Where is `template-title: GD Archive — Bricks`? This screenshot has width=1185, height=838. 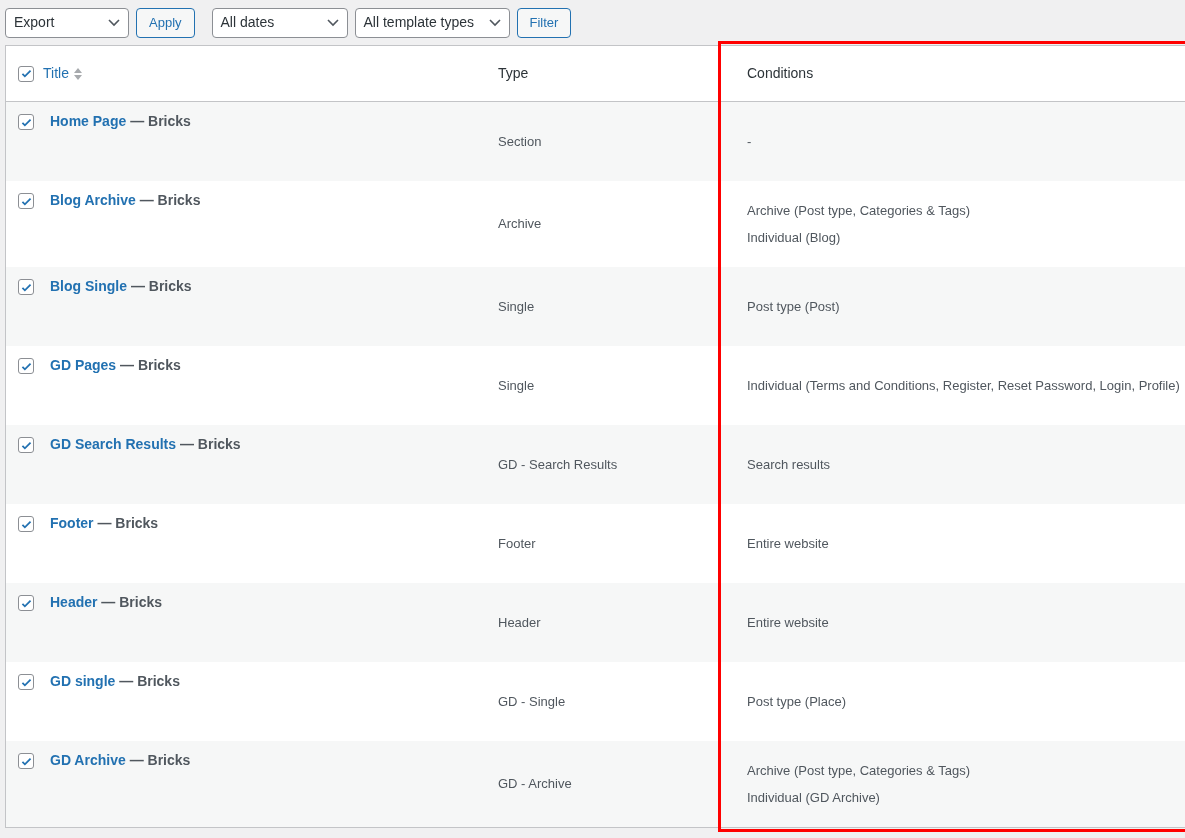
template-title: GD Archive — Bricks is located at coordinates (120, 760).